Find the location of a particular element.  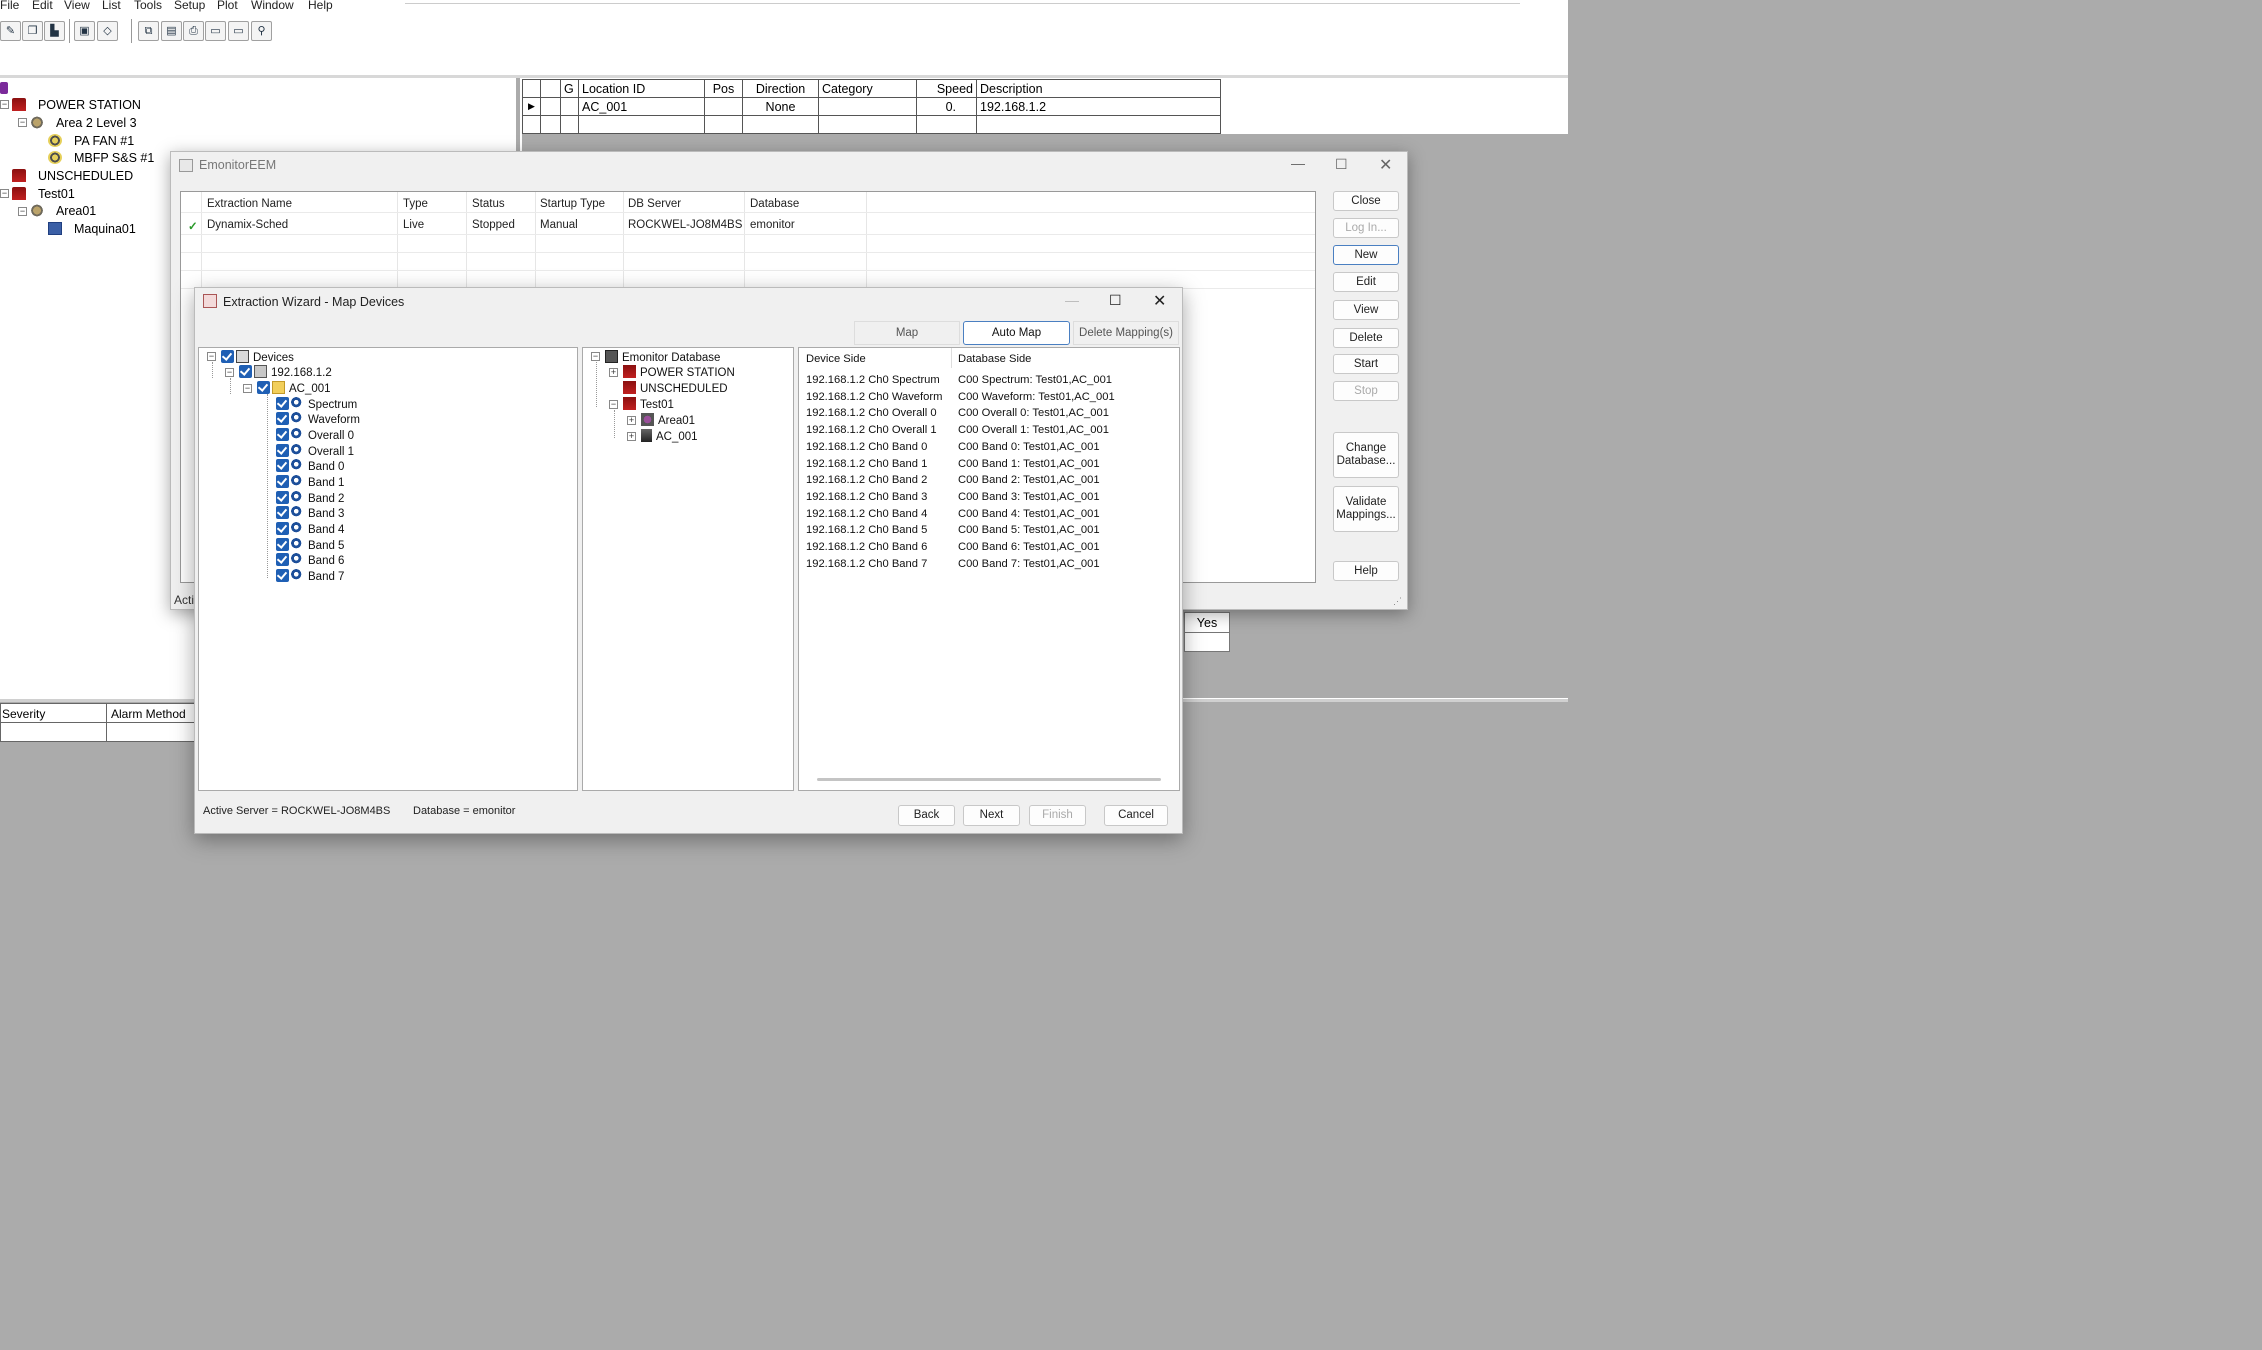

tree-node-area01: Area01 is located at coordinates (668, 420).